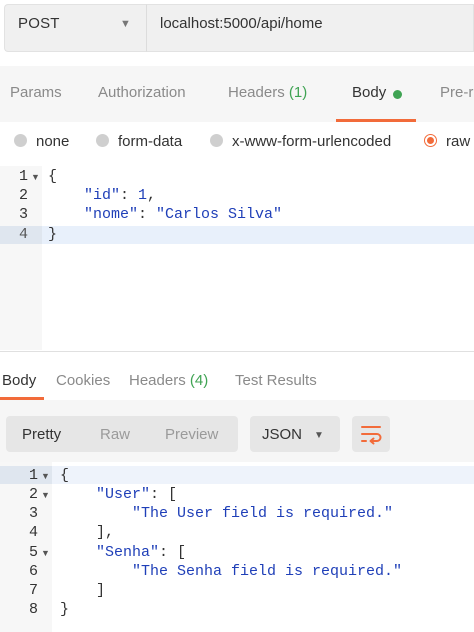  I want to click on line-number: 5, so click(33, 552).